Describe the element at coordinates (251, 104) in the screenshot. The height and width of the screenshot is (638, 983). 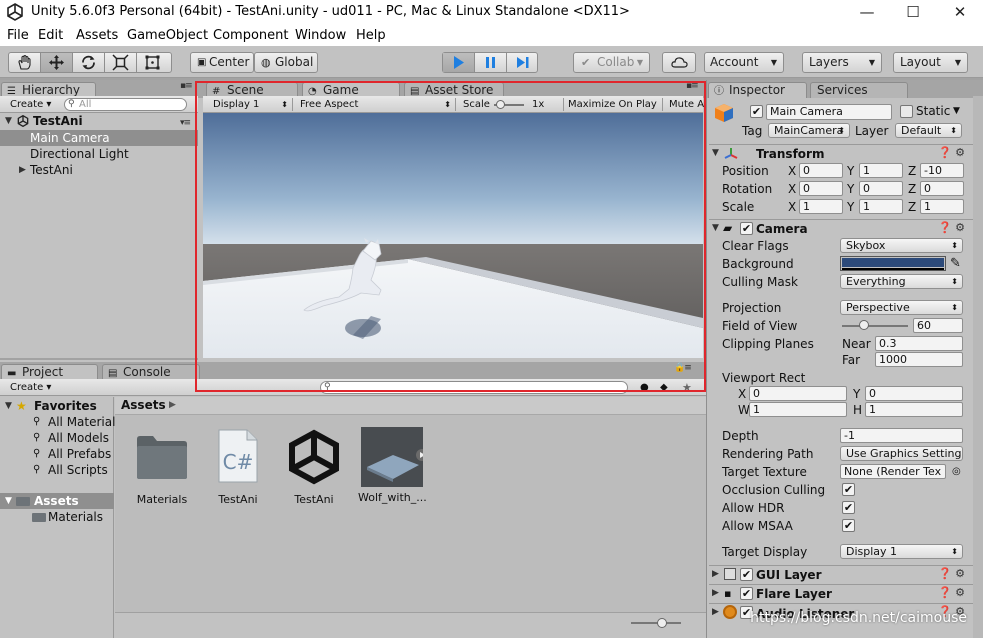
I see `display-dropdown: Display 1 ⬍` at that location.